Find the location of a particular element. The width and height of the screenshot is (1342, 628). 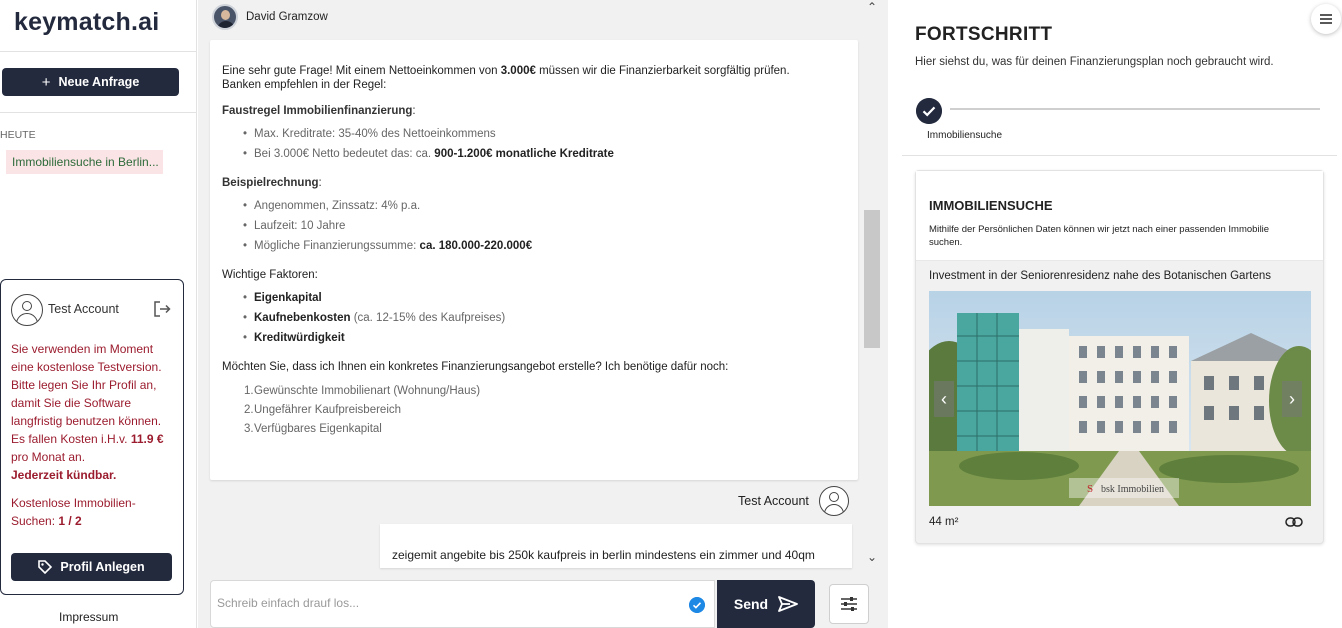

cancel-note: Jederzeit kündbar. is located at coordinates (64, 475).